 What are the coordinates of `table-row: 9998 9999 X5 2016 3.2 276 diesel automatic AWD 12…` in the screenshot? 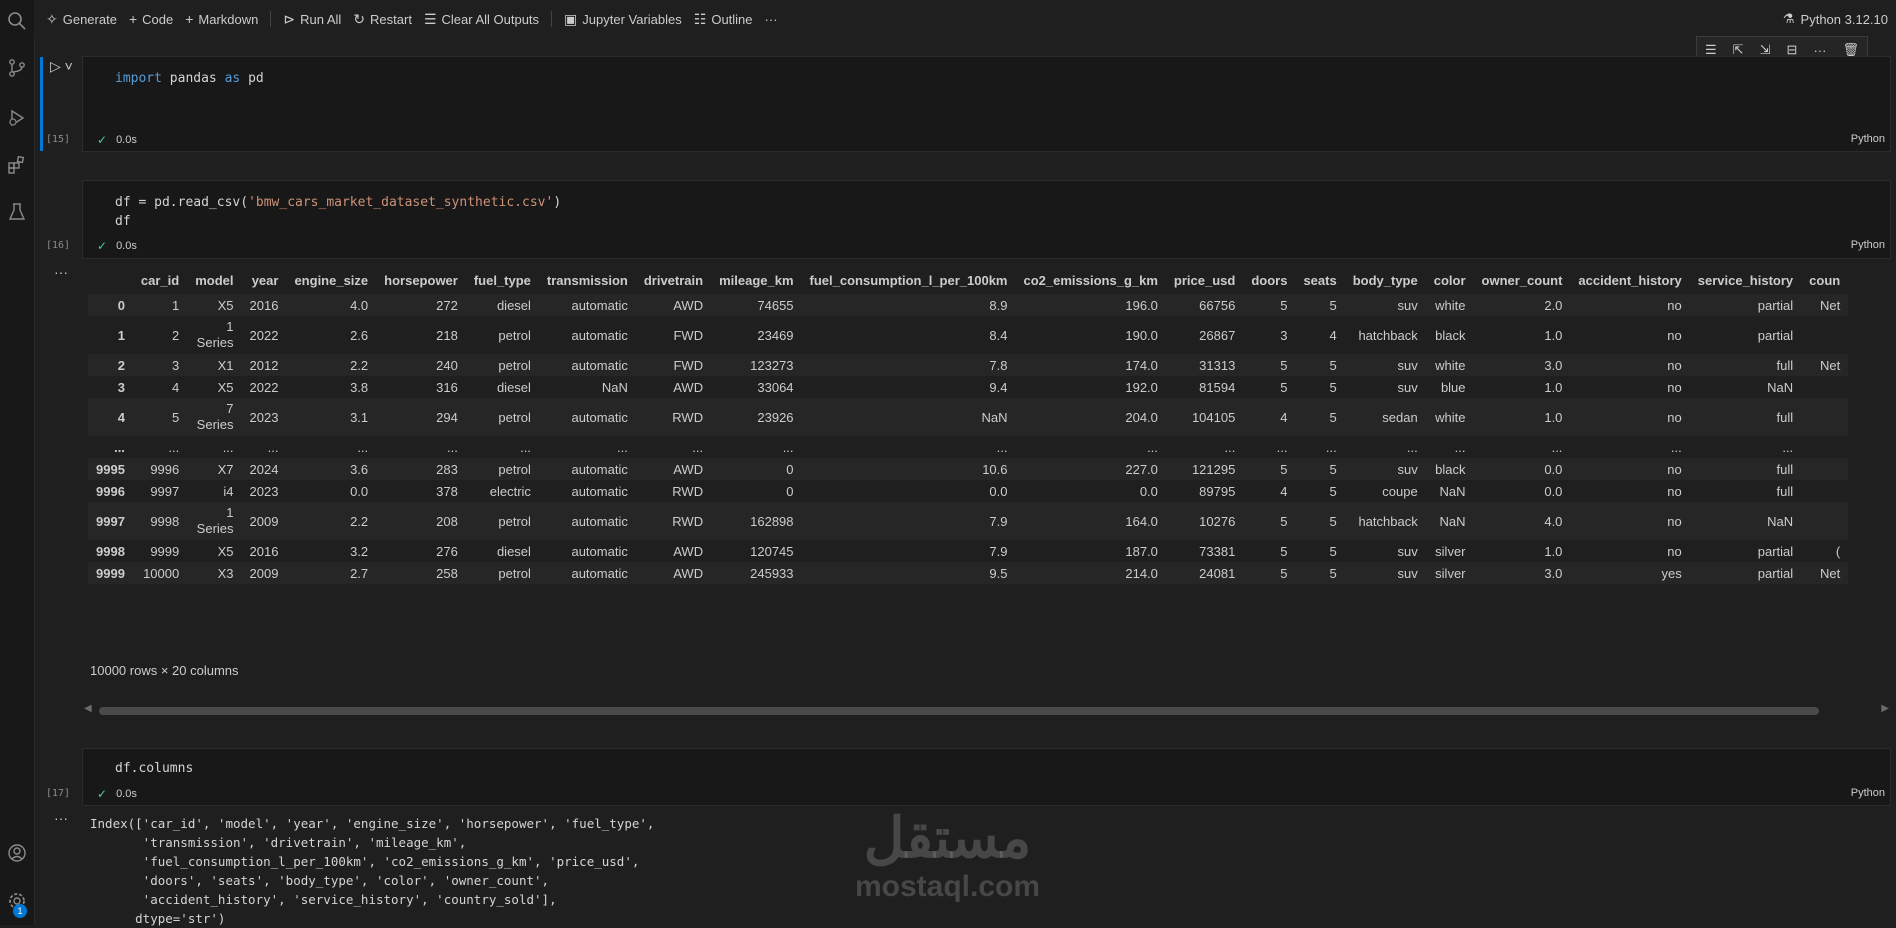 It's located at (968, 551).